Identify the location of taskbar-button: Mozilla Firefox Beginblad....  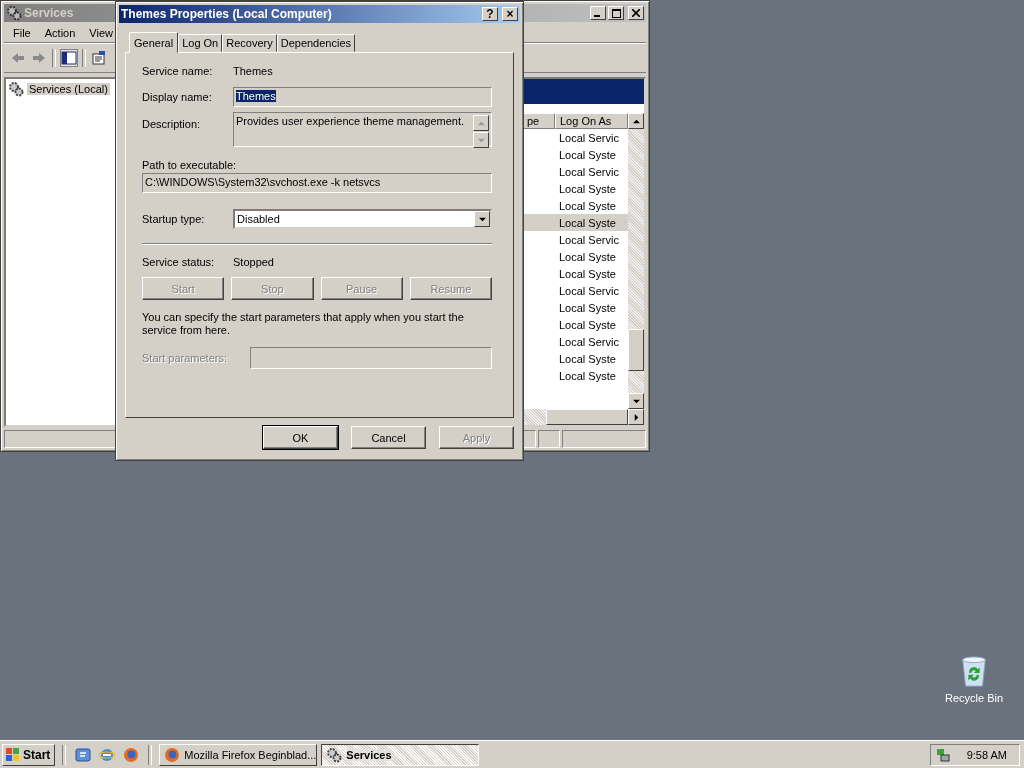
(238, 754).